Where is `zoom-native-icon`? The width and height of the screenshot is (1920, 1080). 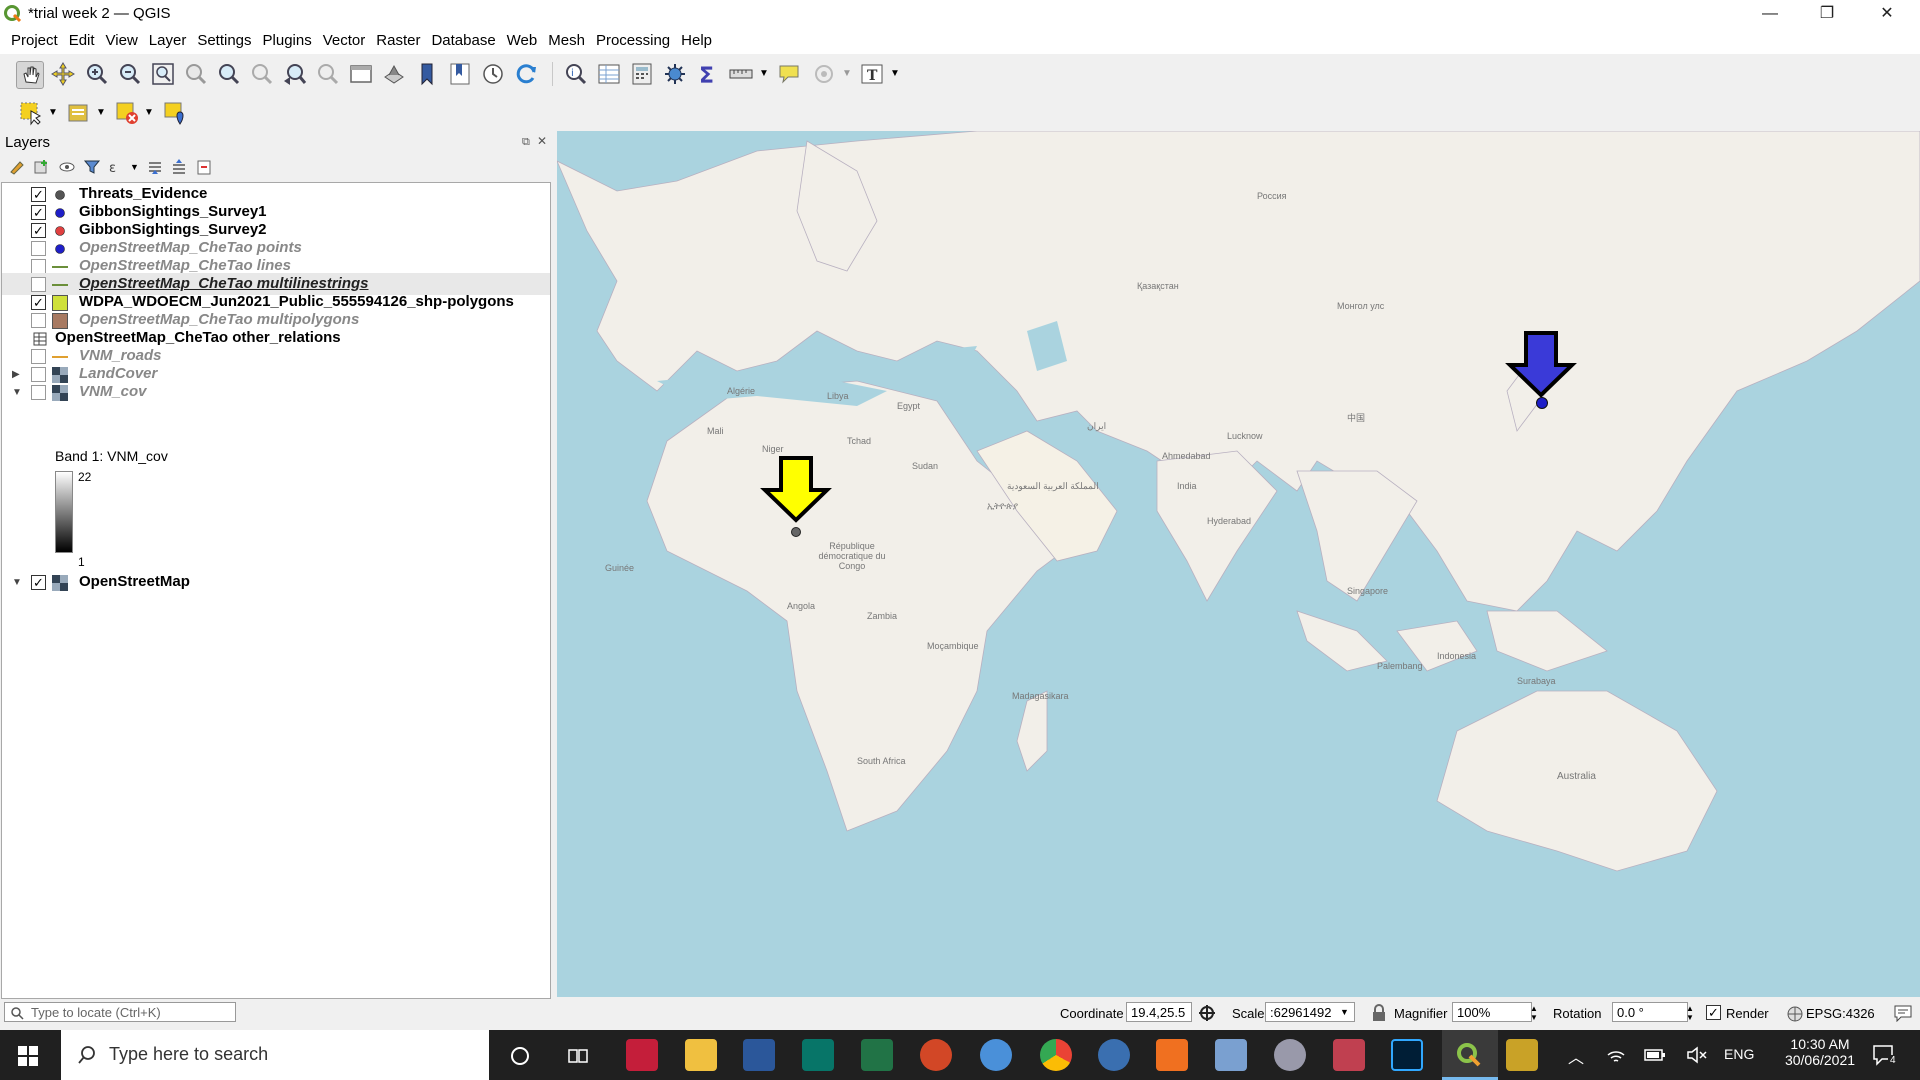
zoom-native-icon is located at coordinates (262, 74).